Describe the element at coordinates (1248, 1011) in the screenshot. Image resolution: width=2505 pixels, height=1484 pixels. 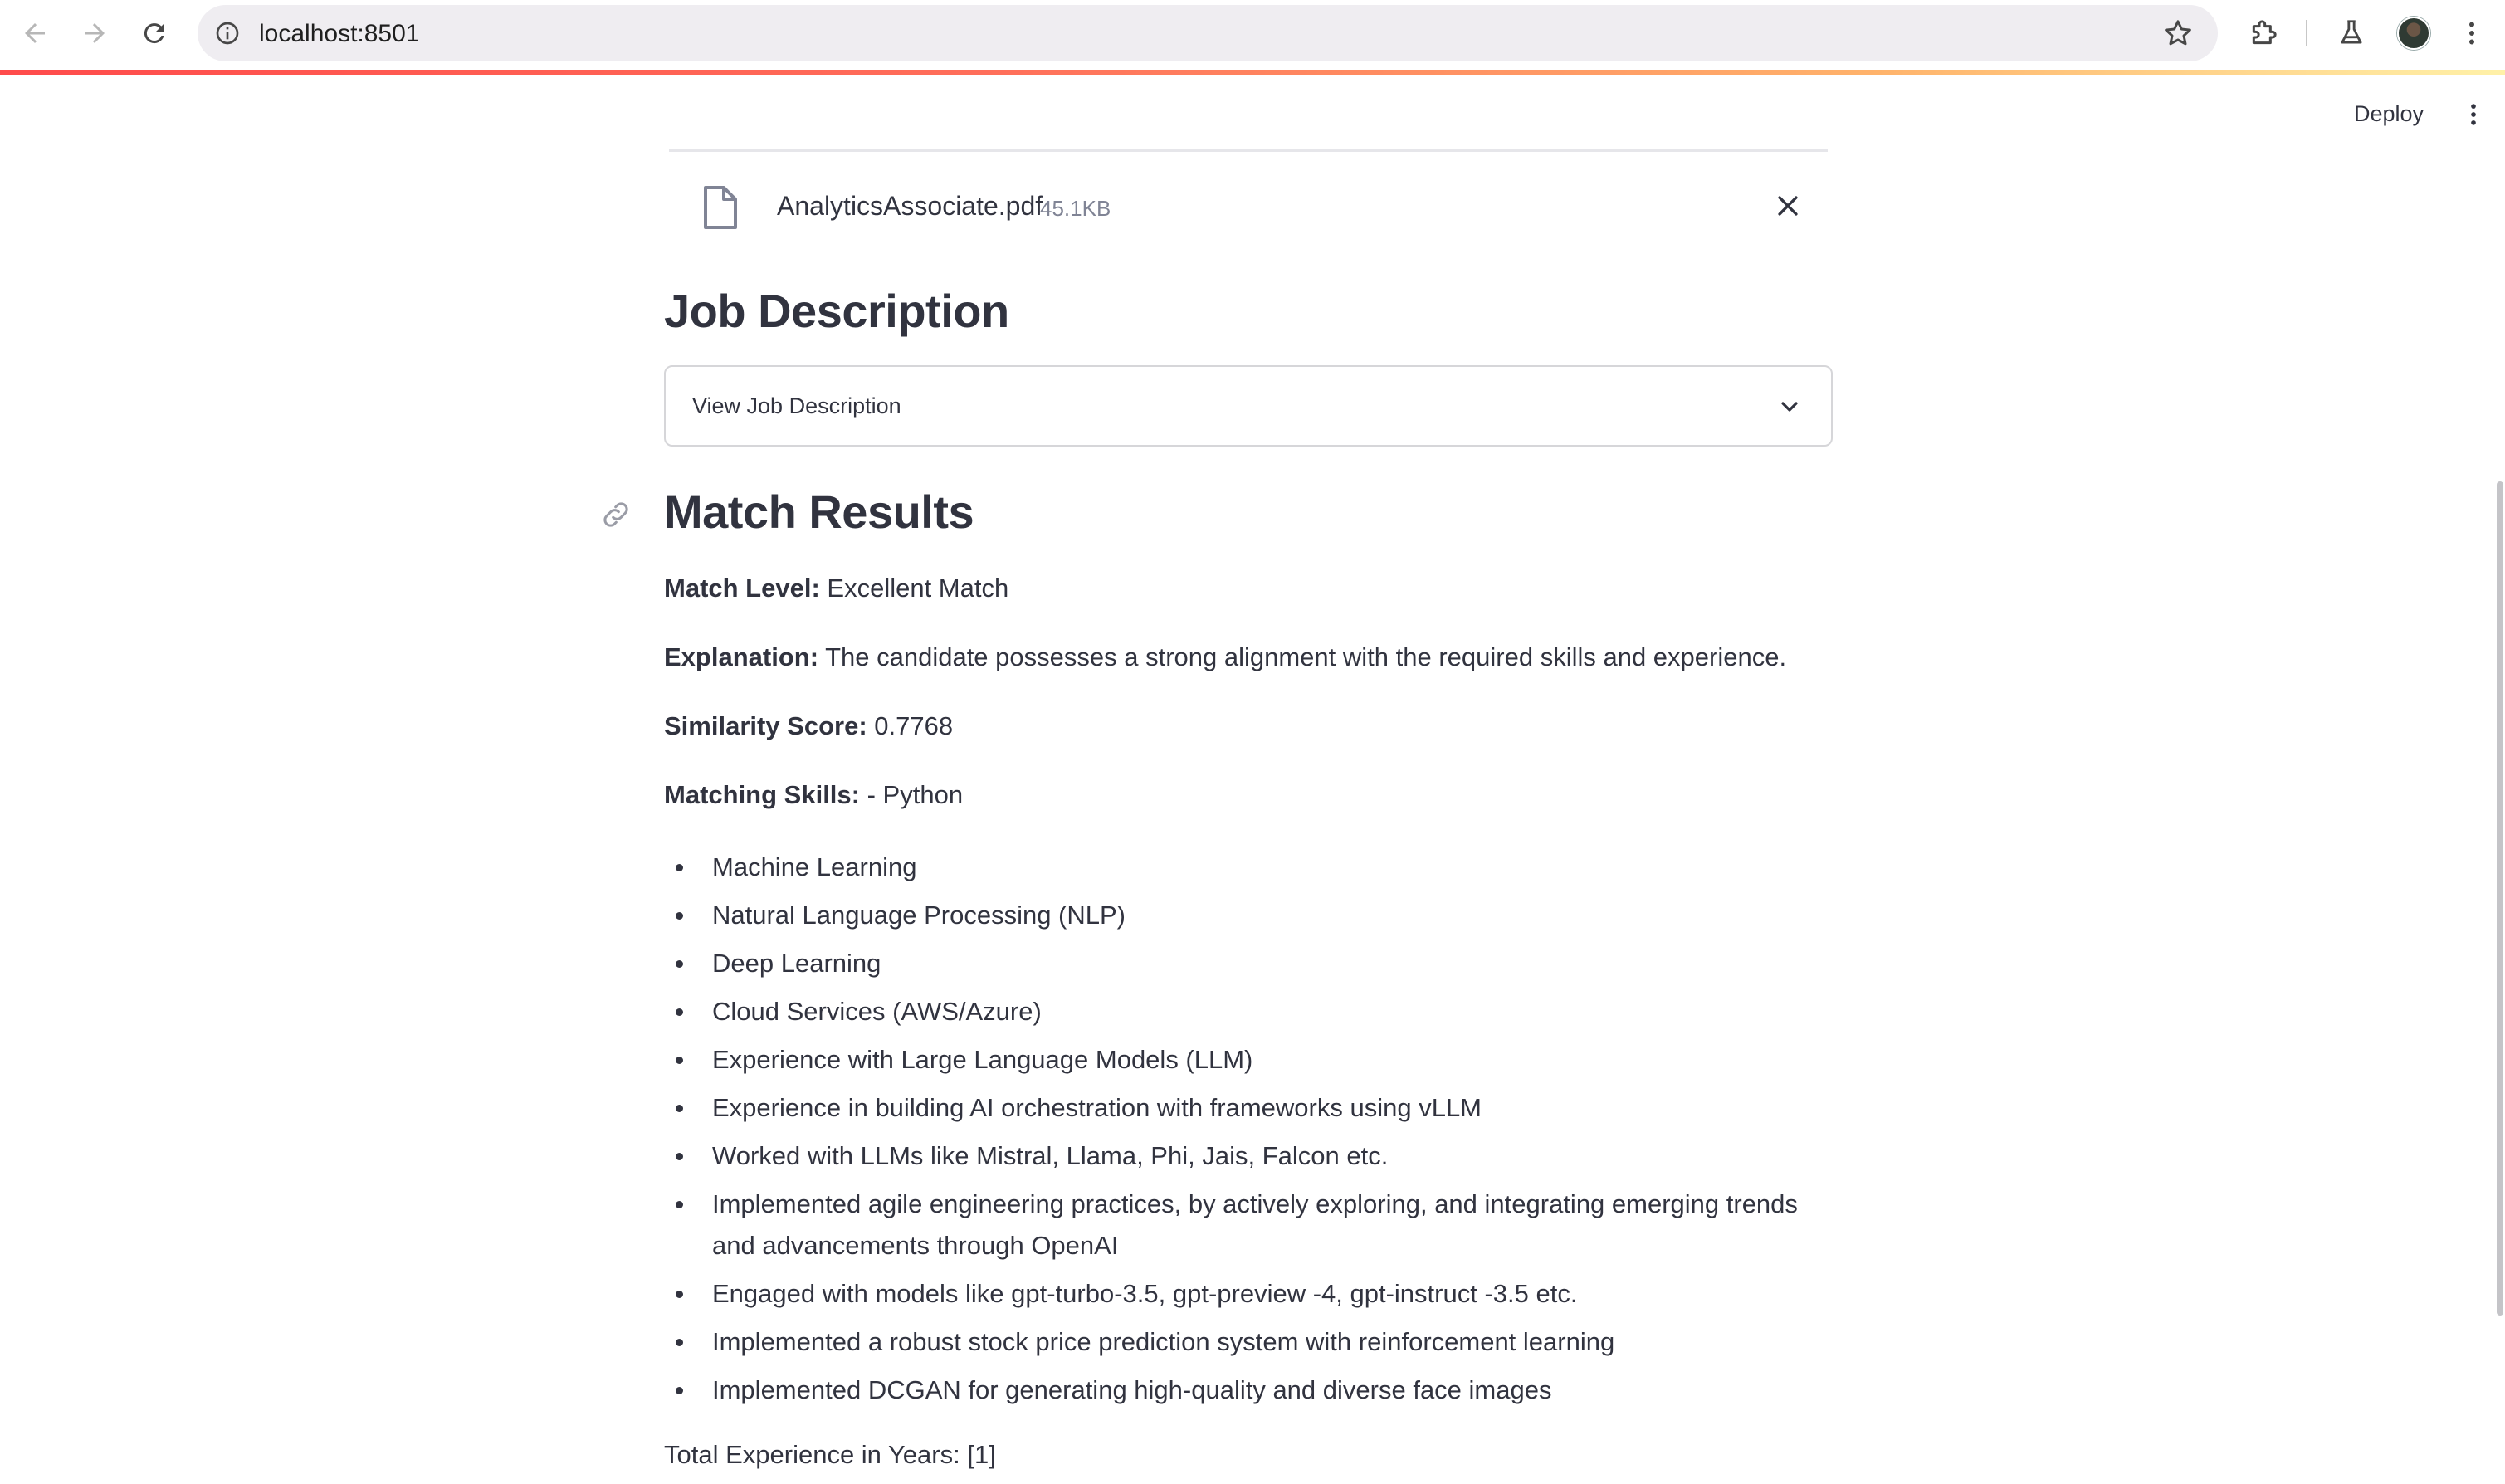
I see `list-item: Cloud Services (AWS/Azure)` at that location.